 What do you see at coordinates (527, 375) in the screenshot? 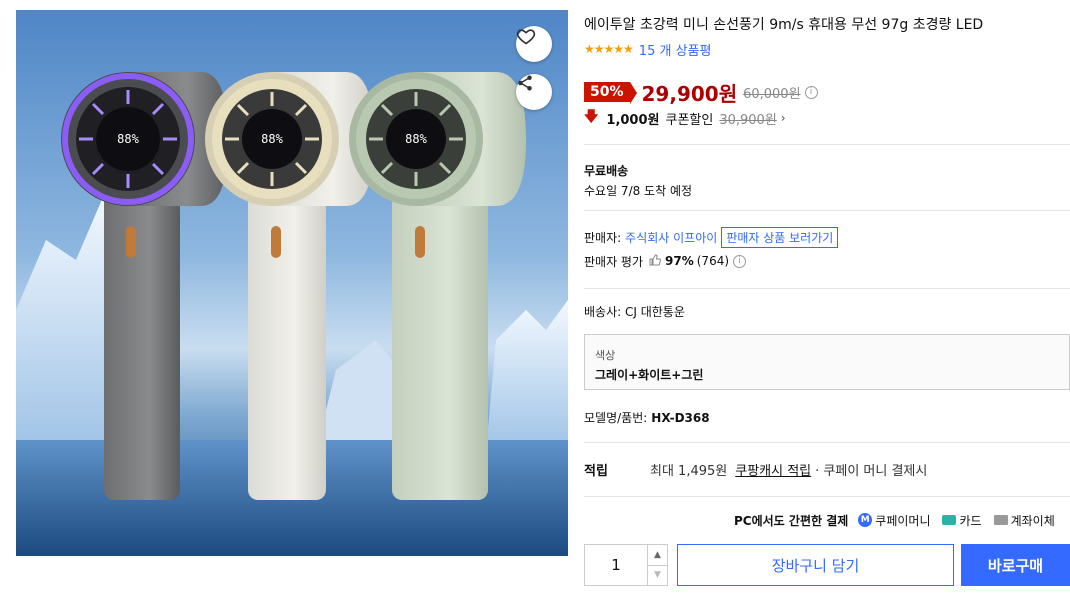
I see `iceberg-right` at bounding box center [527, 375].